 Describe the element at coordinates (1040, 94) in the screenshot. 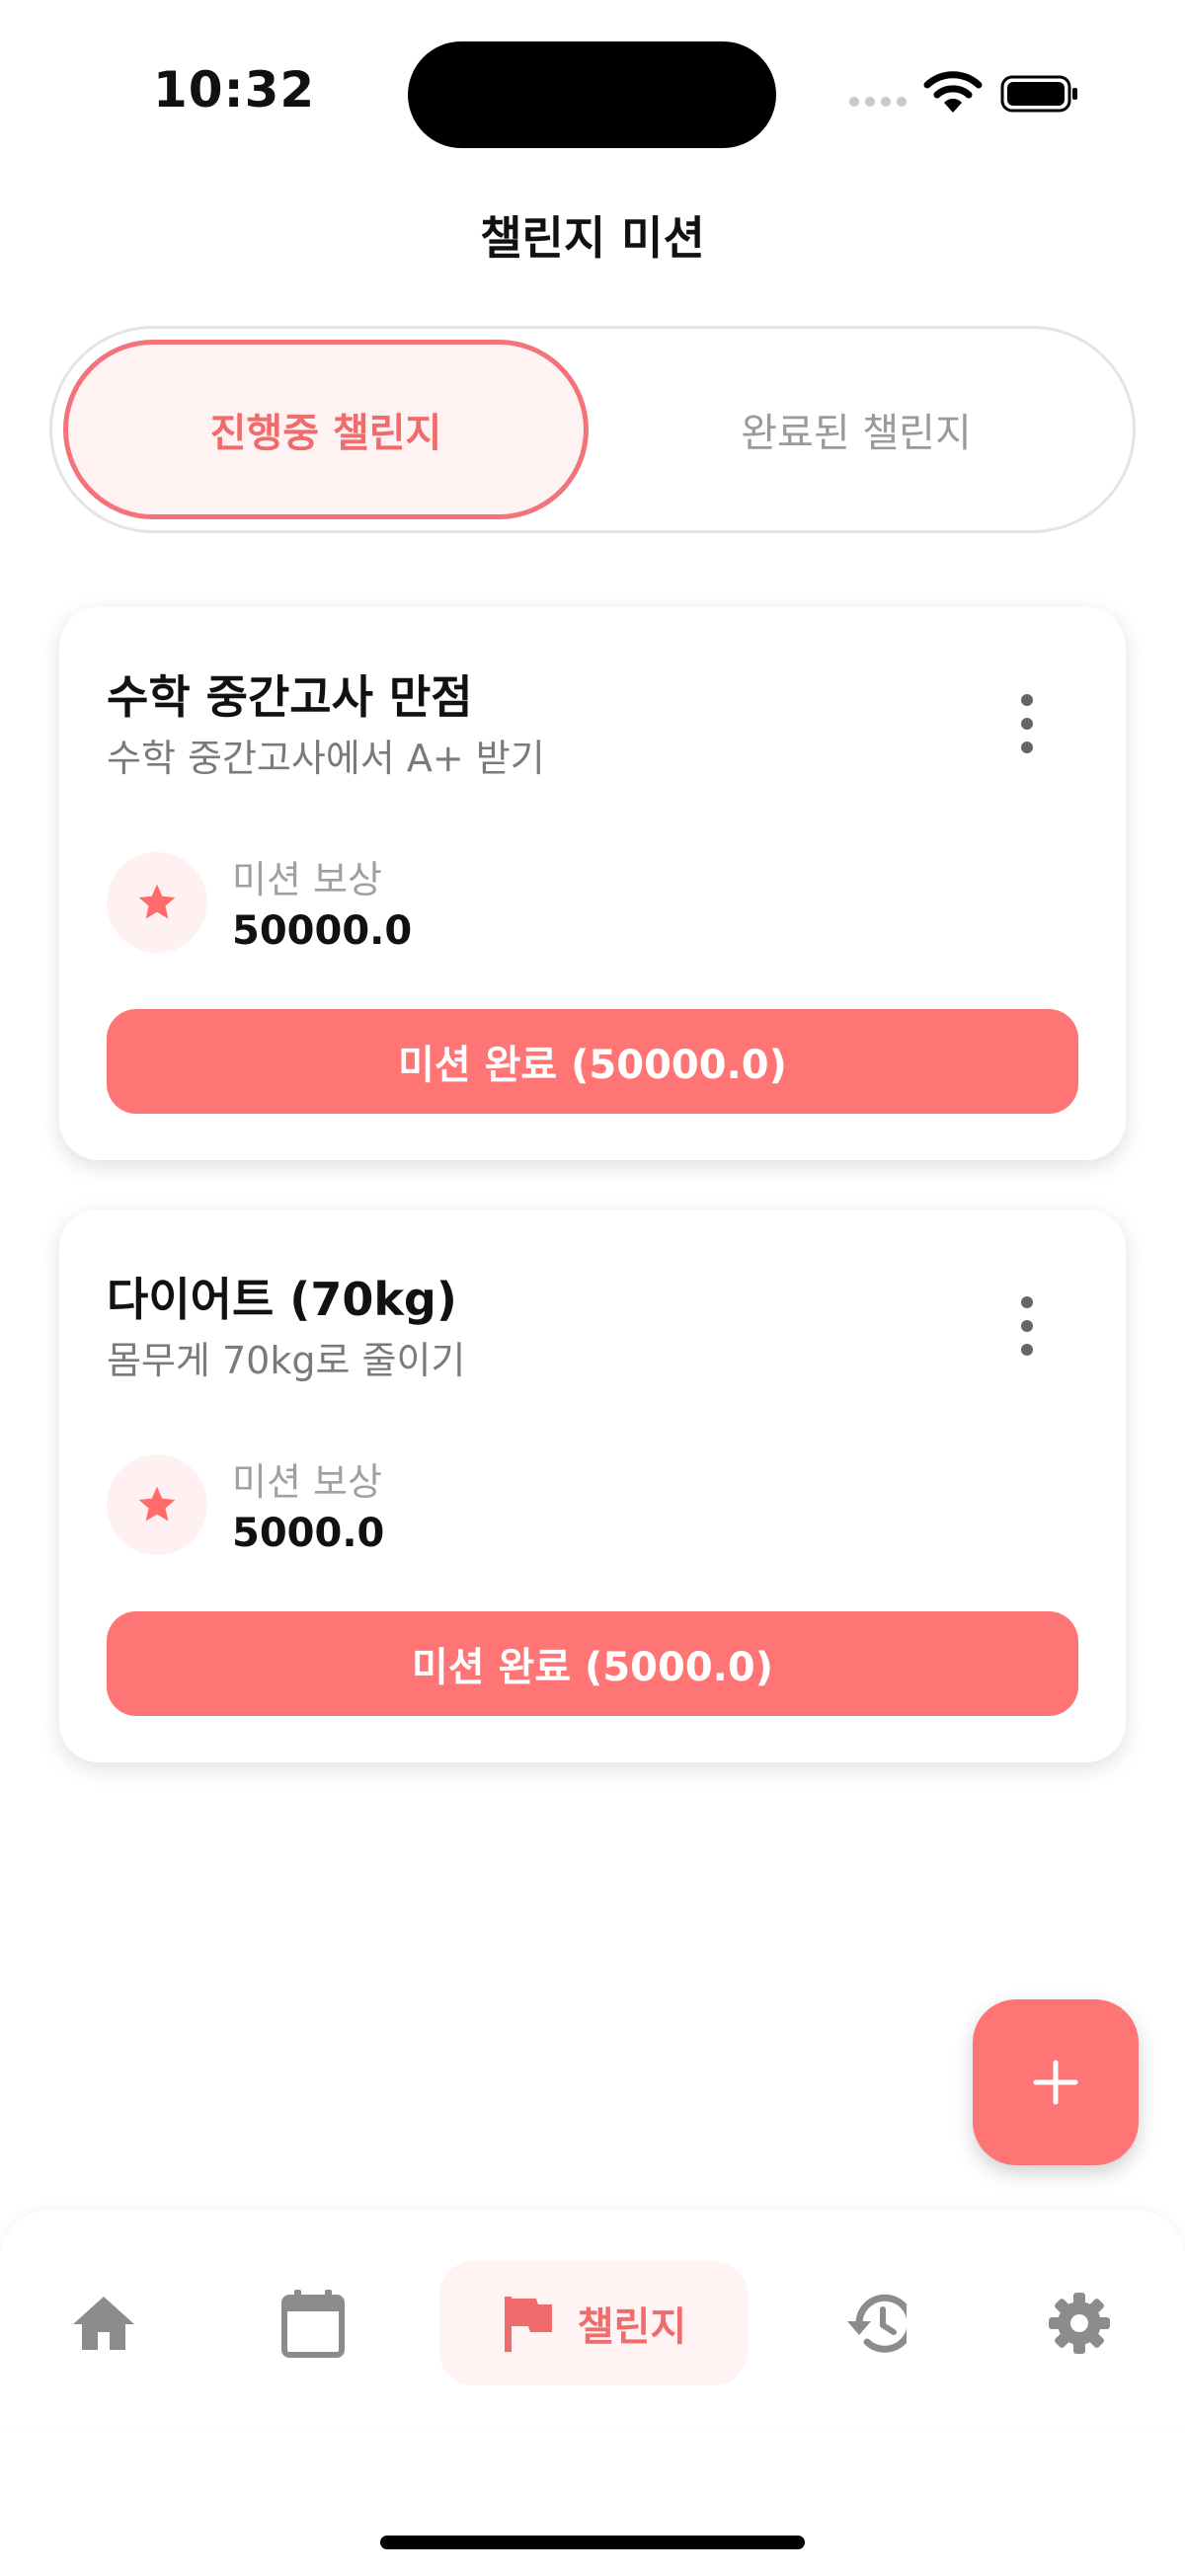

I see `battery-icon` at that location.